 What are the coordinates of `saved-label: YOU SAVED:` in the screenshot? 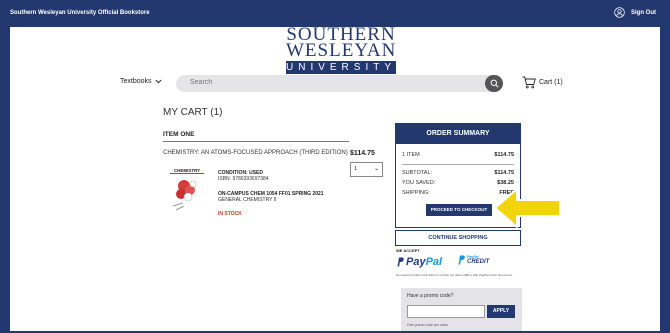 It's located at (419, 183).